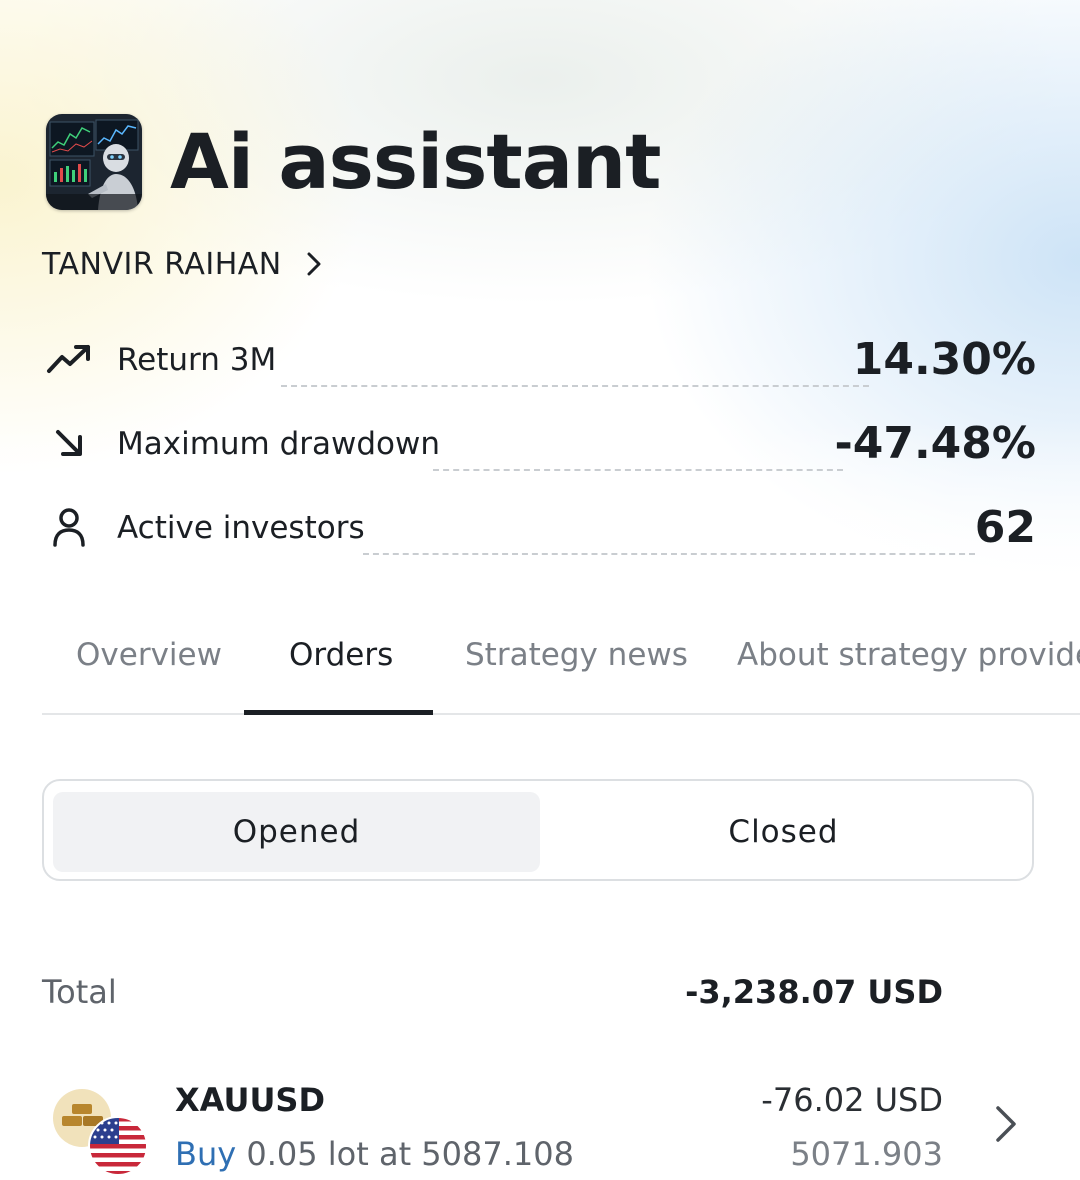  What do you see at coordinates (866, 1154) in the screenshot?
I see `order-current-price: 5071.903` at bounding box center [866, 1154].